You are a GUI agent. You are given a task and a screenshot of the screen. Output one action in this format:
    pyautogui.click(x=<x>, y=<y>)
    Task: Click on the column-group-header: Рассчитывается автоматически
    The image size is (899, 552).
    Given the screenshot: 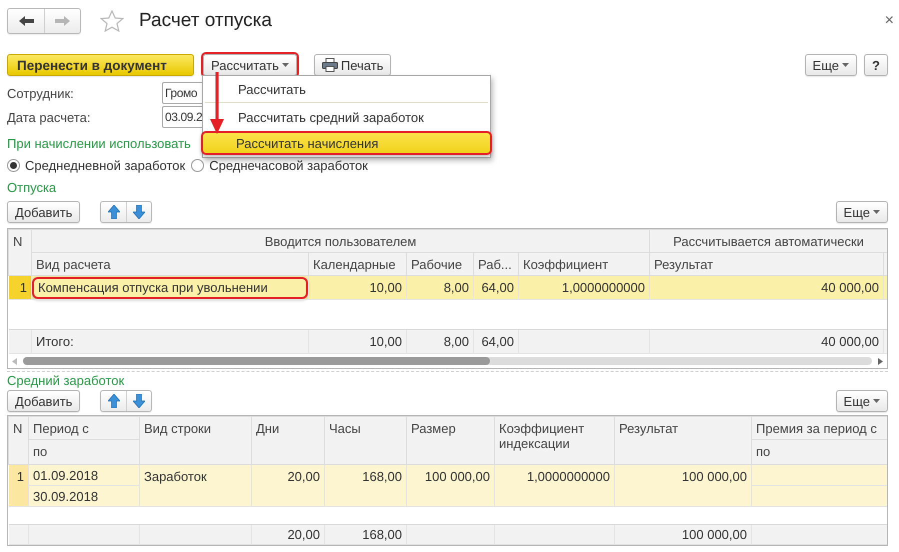 What is the action you would take?
    pyautogui.click(x=768, y=241)
    